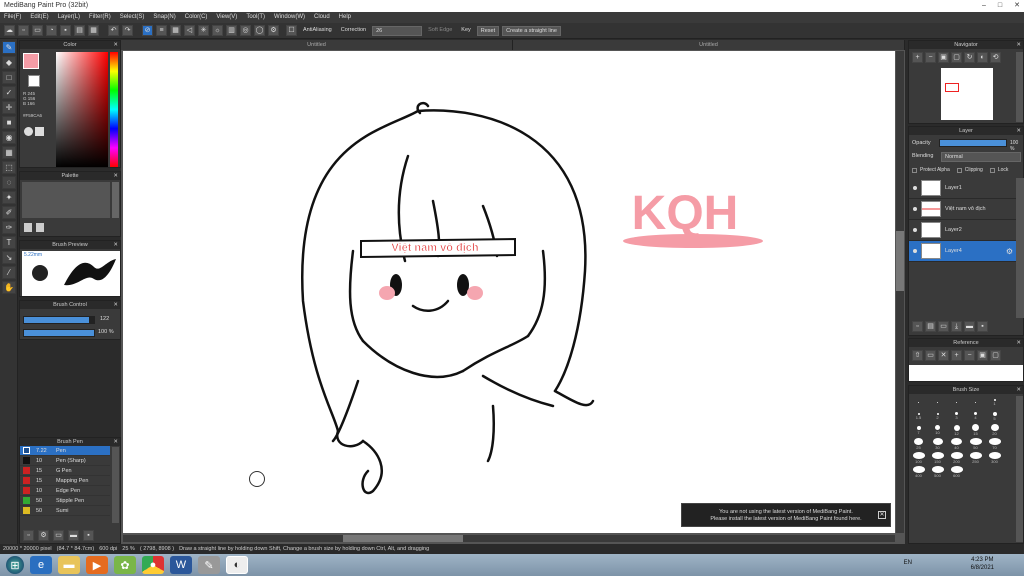  What do you see at coordinates (917, 57) in the screenshot?
I see `zoom-in-icon: +` at bounding box center [917, 57].